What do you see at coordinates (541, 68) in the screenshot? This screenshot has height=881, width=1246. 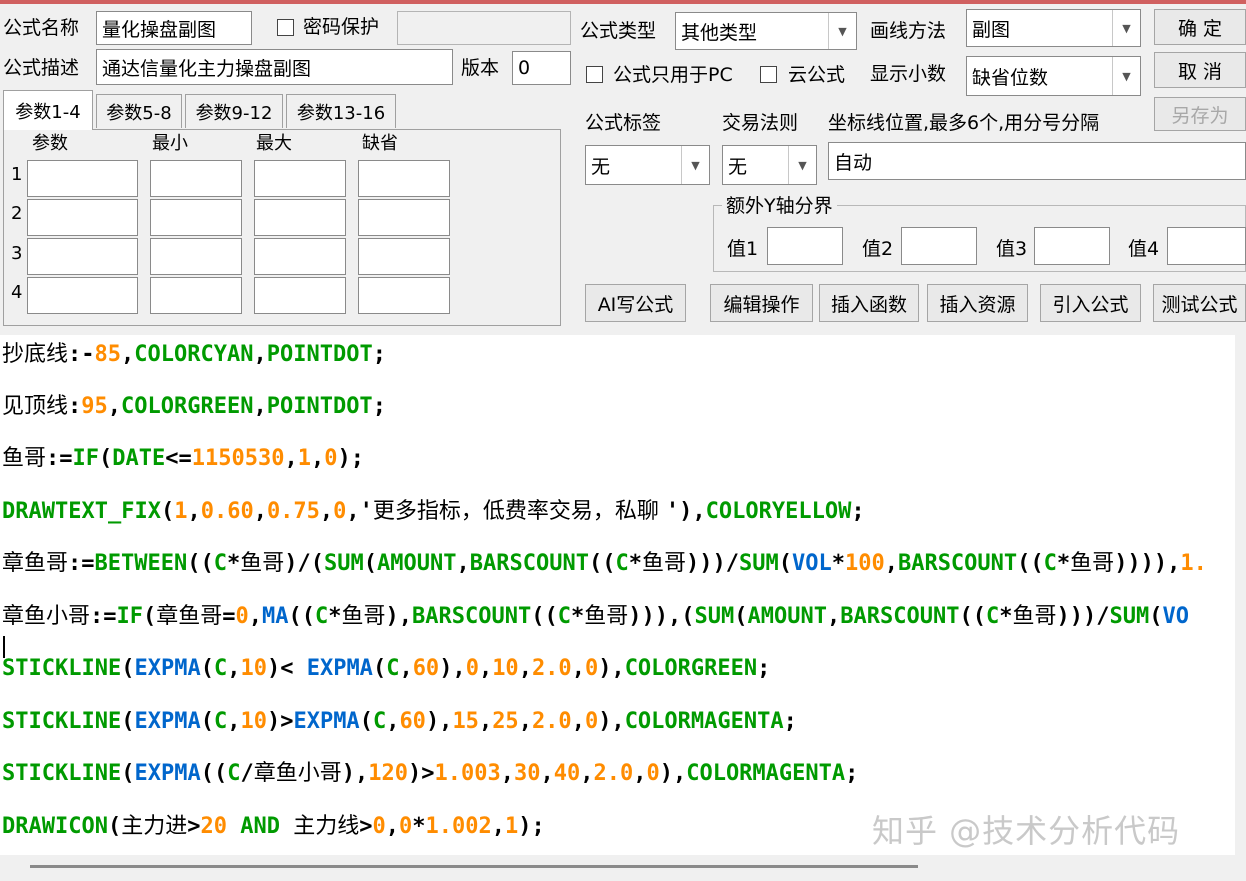 I see `version-input: 0` at bounding box center [541, 68].